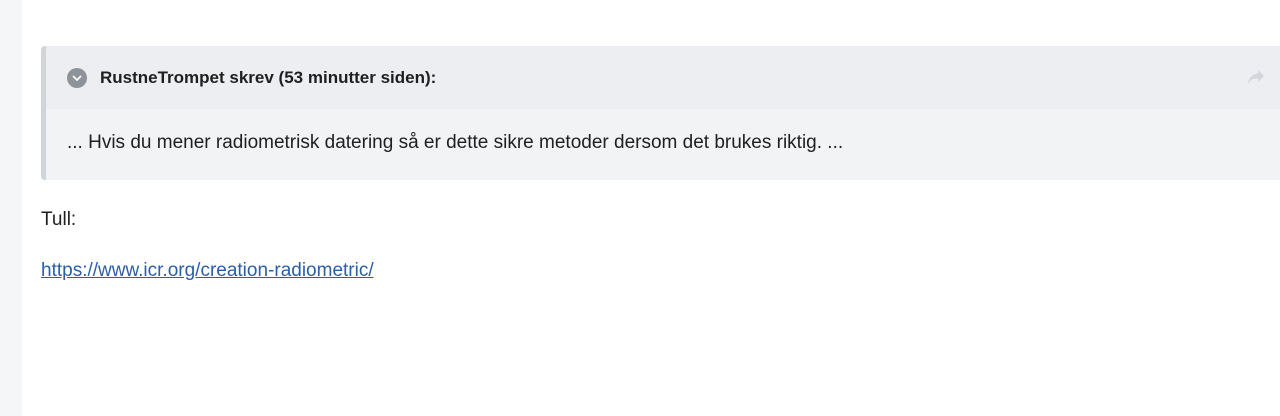 Image resolution: width=1280 pixels, height=416 pixels. I want to click on share-icon, so click(1256, 77).